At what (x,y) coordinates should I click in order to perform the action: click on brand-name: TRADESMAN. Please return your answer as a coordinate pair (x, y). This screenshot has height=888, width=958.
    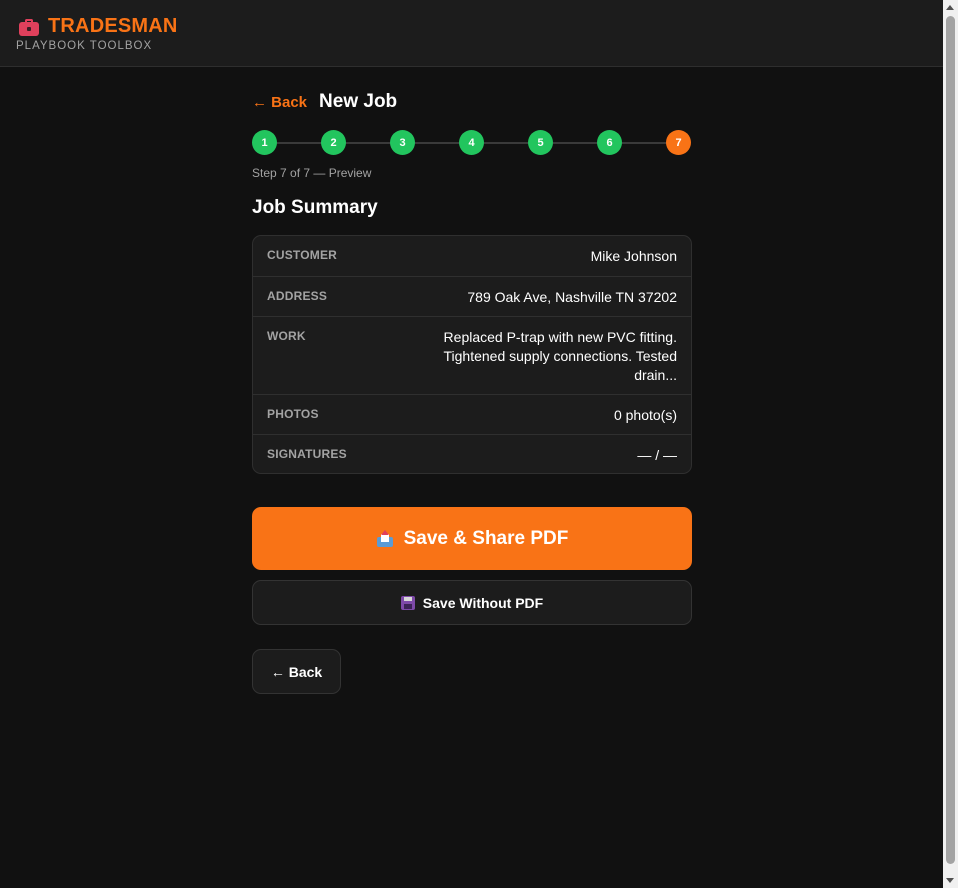
    Looking at the image, I should click on (113, 26).